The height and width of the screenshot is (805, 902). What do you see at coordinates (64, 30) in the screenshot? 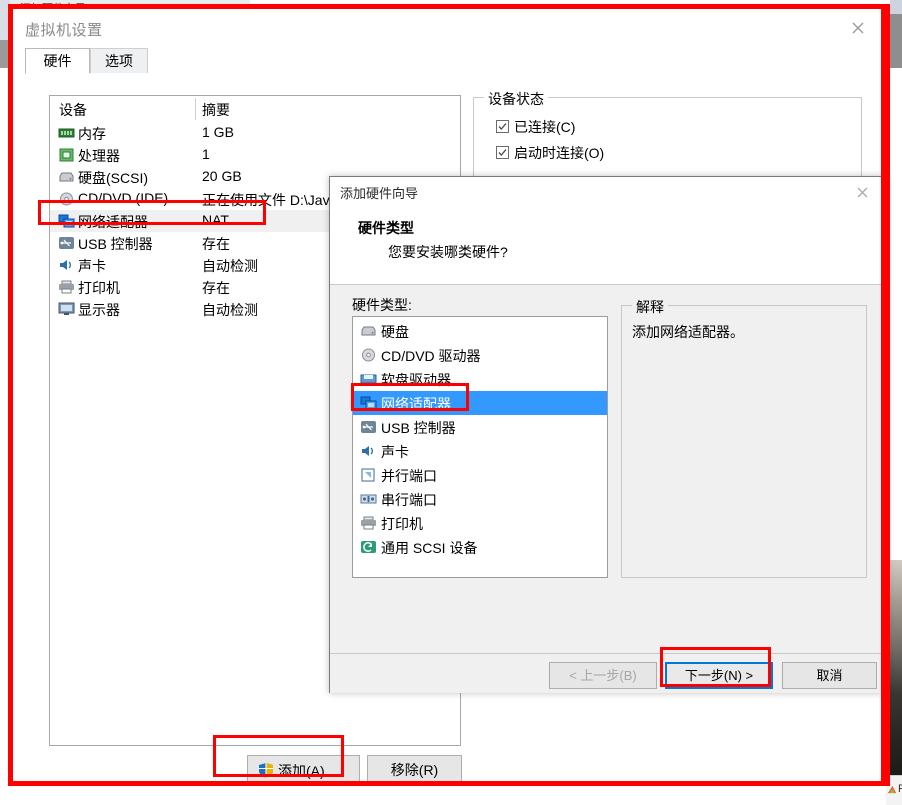
I see `page-title: 虚拟机设置` at bounding box center [64, 30].